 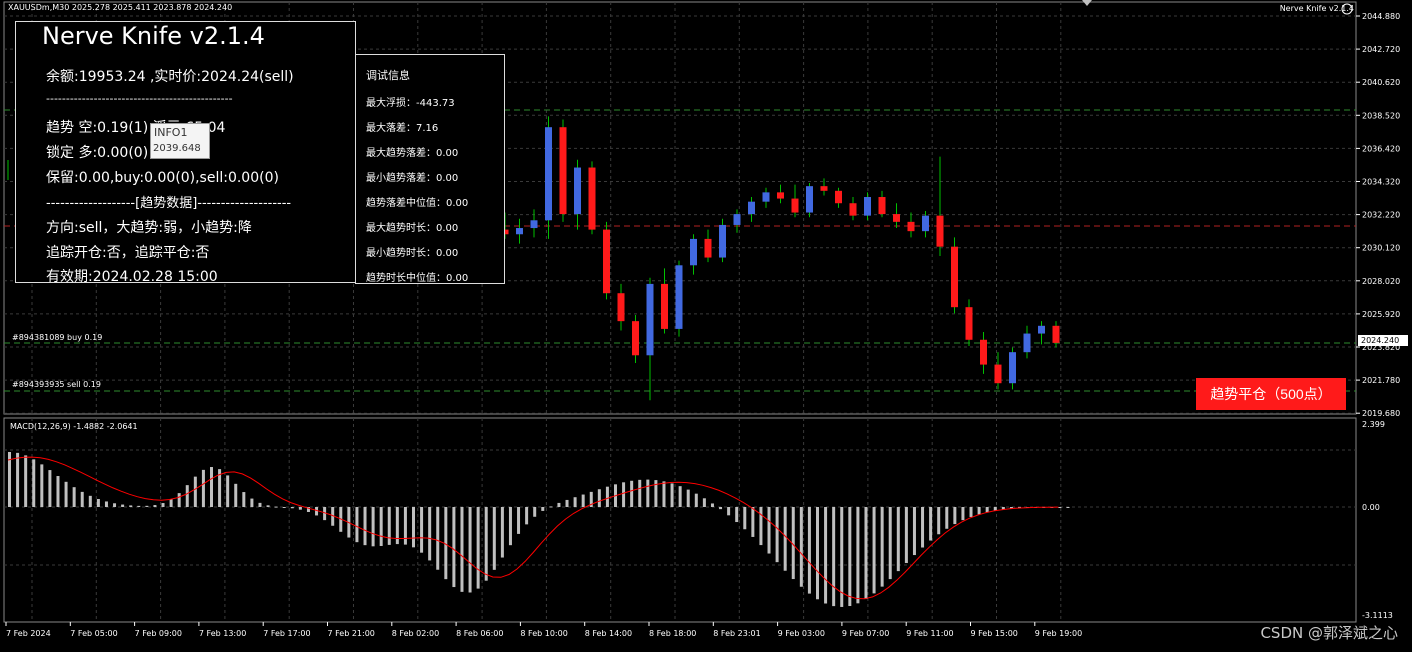 What do you see at coordinates (1271, 394) in the screenshot?
I see `trend-close-button: 趋势平仓（500点）` at bounding box center [1271, 394].